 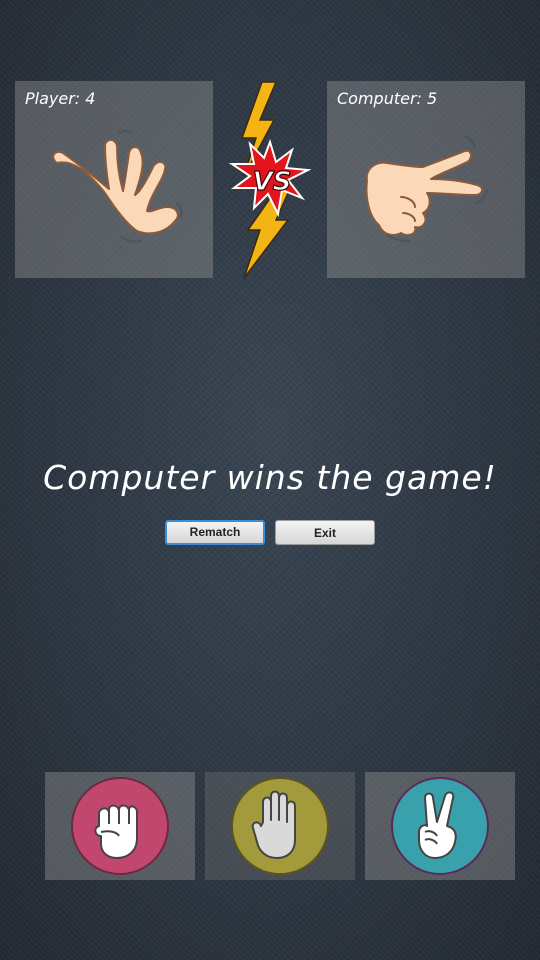 I want to click on open-palm-icon, so click(x=280, y=826).